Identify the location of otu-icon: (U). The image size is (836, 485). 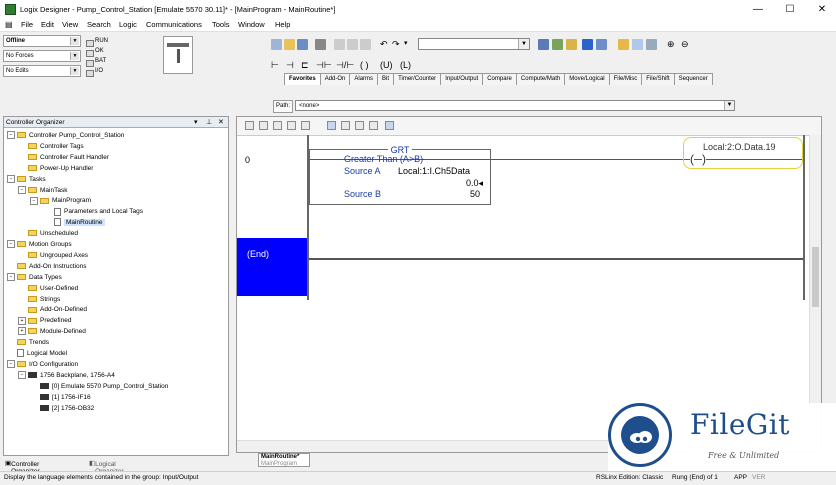
(386, 65).